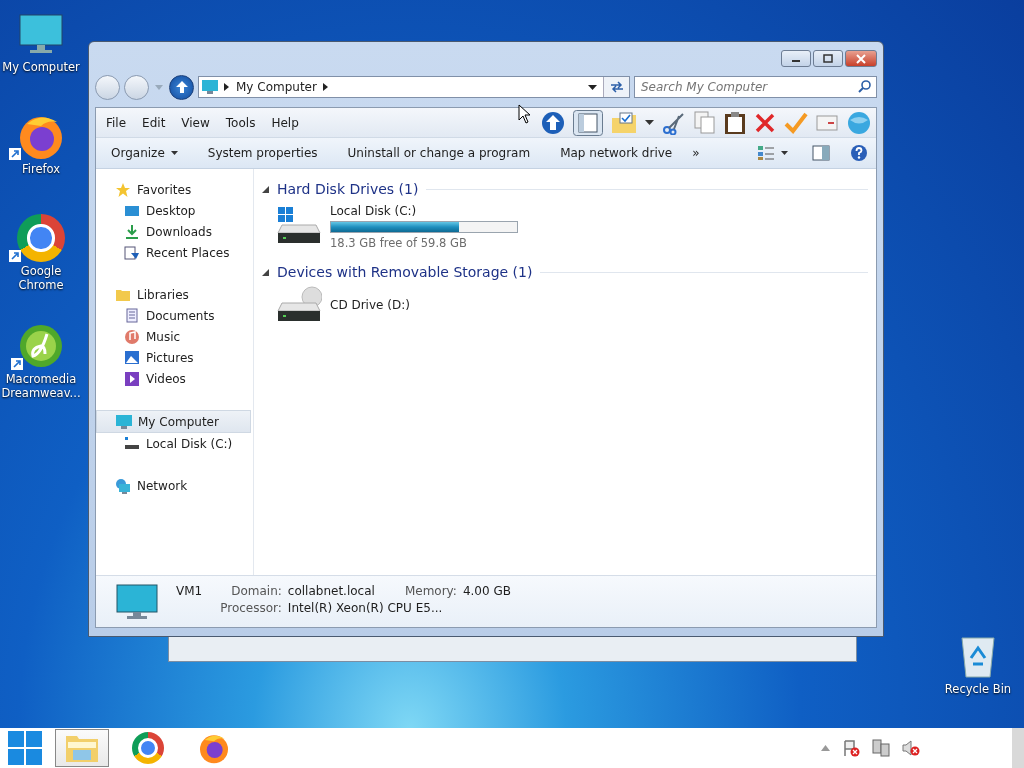 The image size is (1024, 768). What do you see at coordinates (430, 591) in the screenshot?
I see `detail-label: Memory:` at bounding box center [430, 591].